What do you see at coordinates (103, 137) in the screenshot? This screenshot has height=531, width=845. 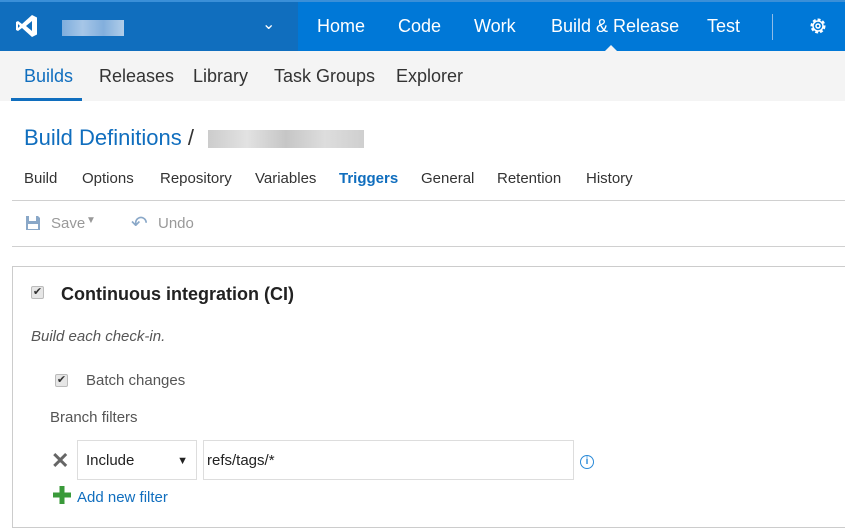 I see `breadcrumb-build-definitions: Build Definitions` at bounding box center [103, 137].